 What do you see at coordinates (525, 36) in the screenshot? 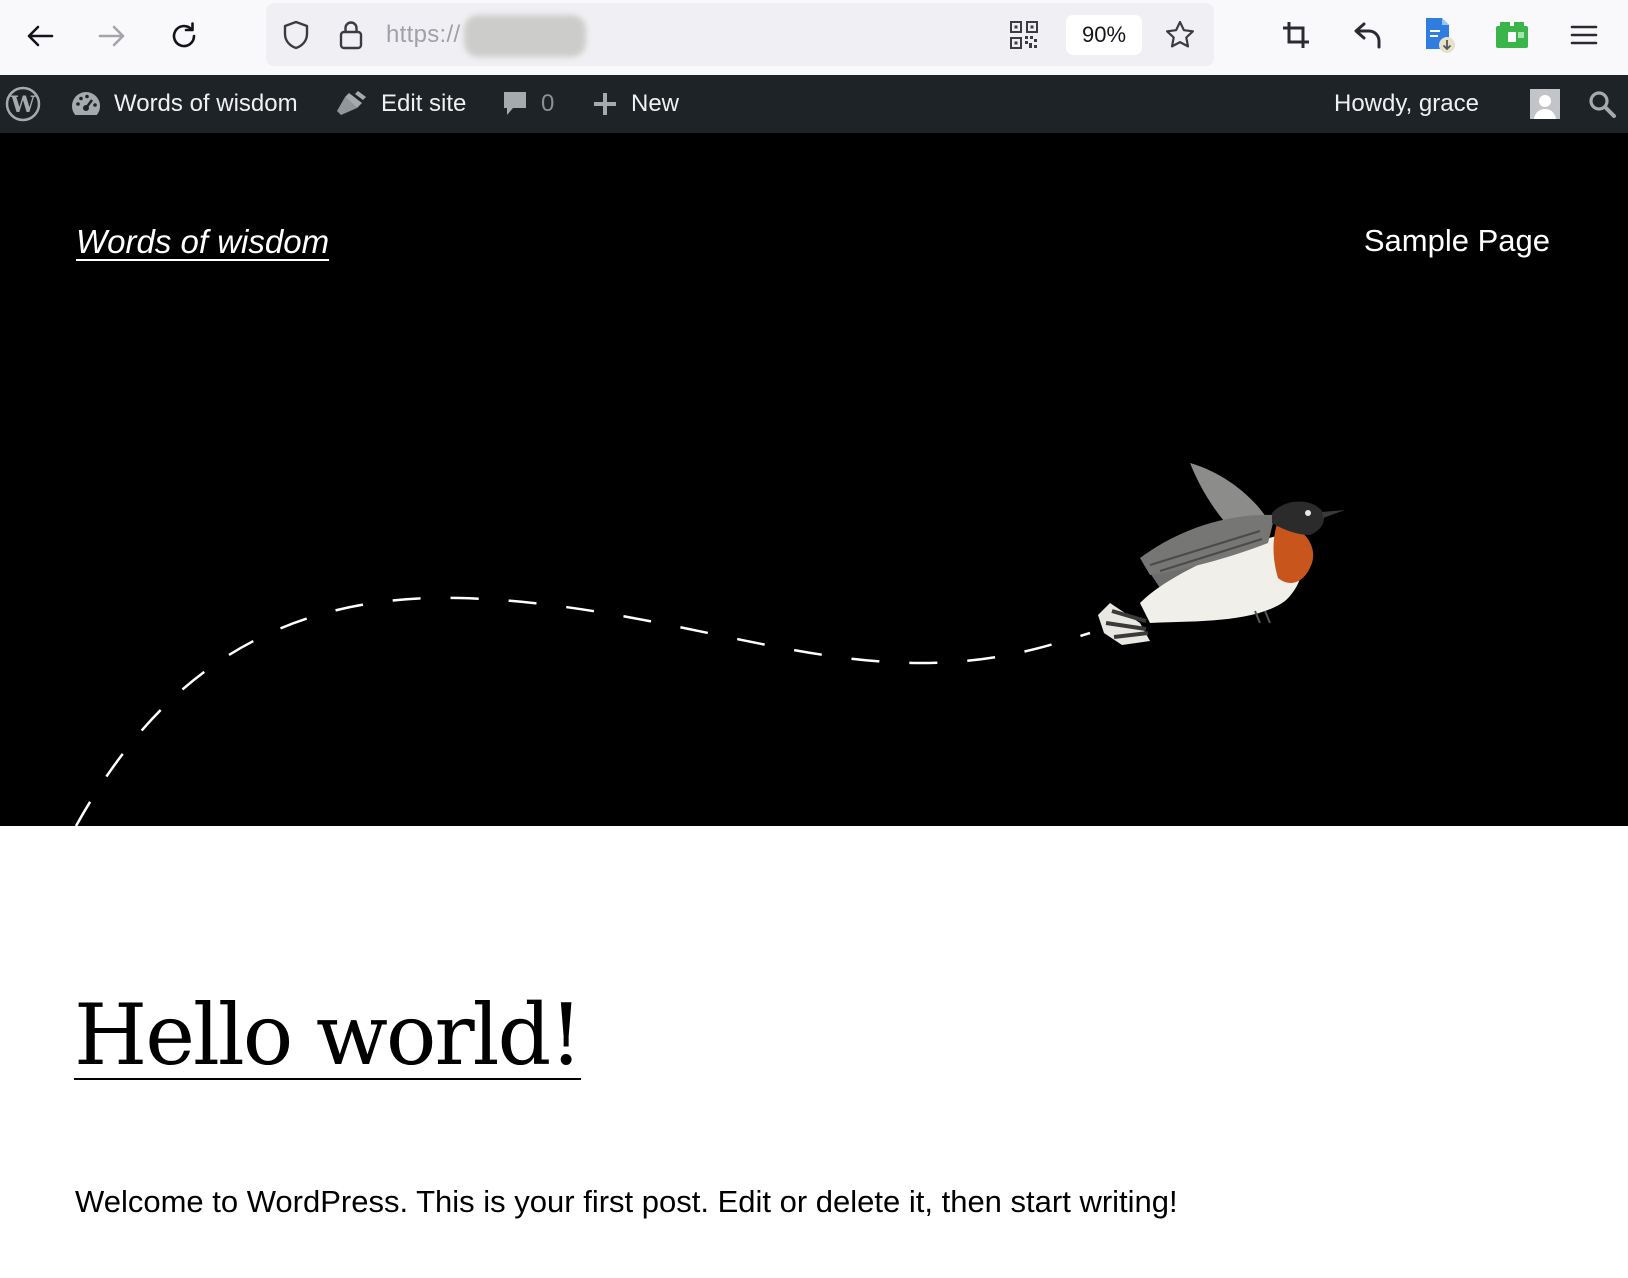
I see `url-redacted` at bounding box center [525, 36].